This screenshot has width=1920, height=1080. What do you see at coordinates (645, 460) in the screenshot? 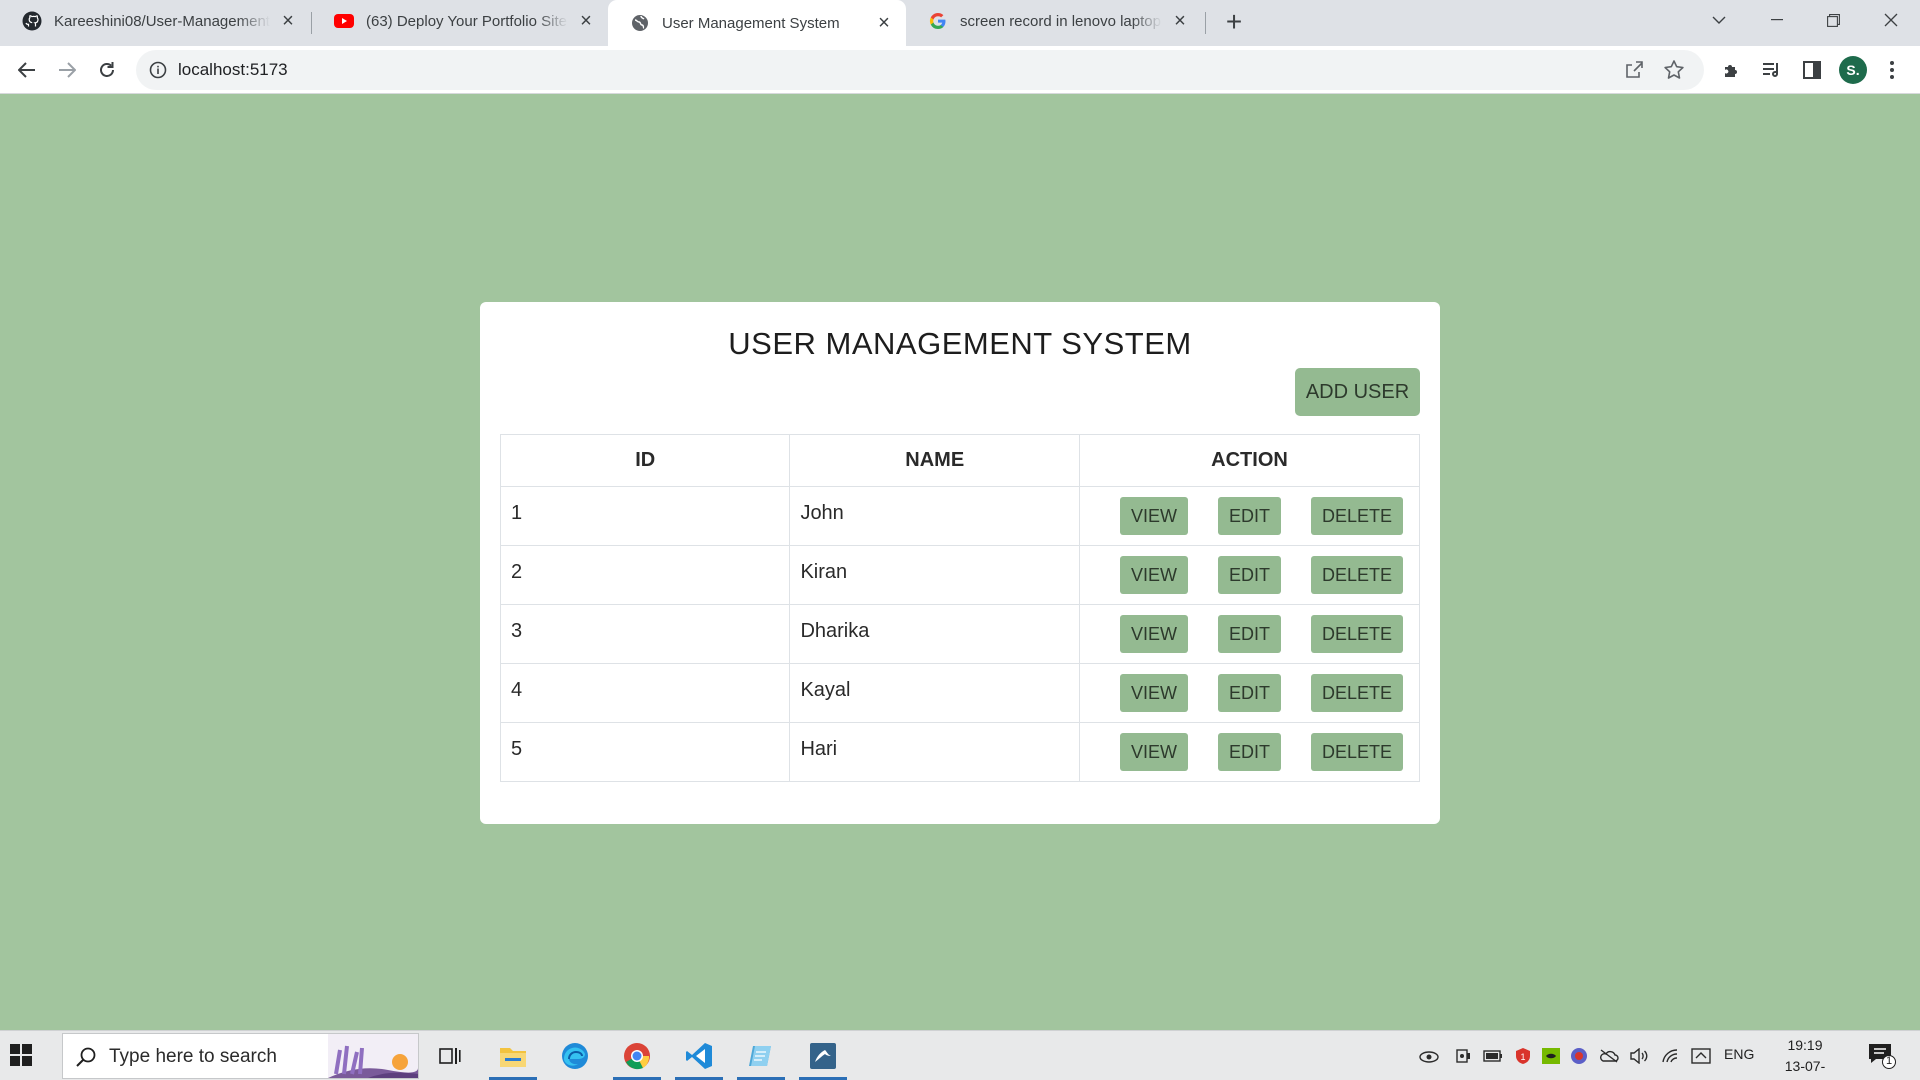
I see `column-header-id: ID` at bounding box center [645, 460].